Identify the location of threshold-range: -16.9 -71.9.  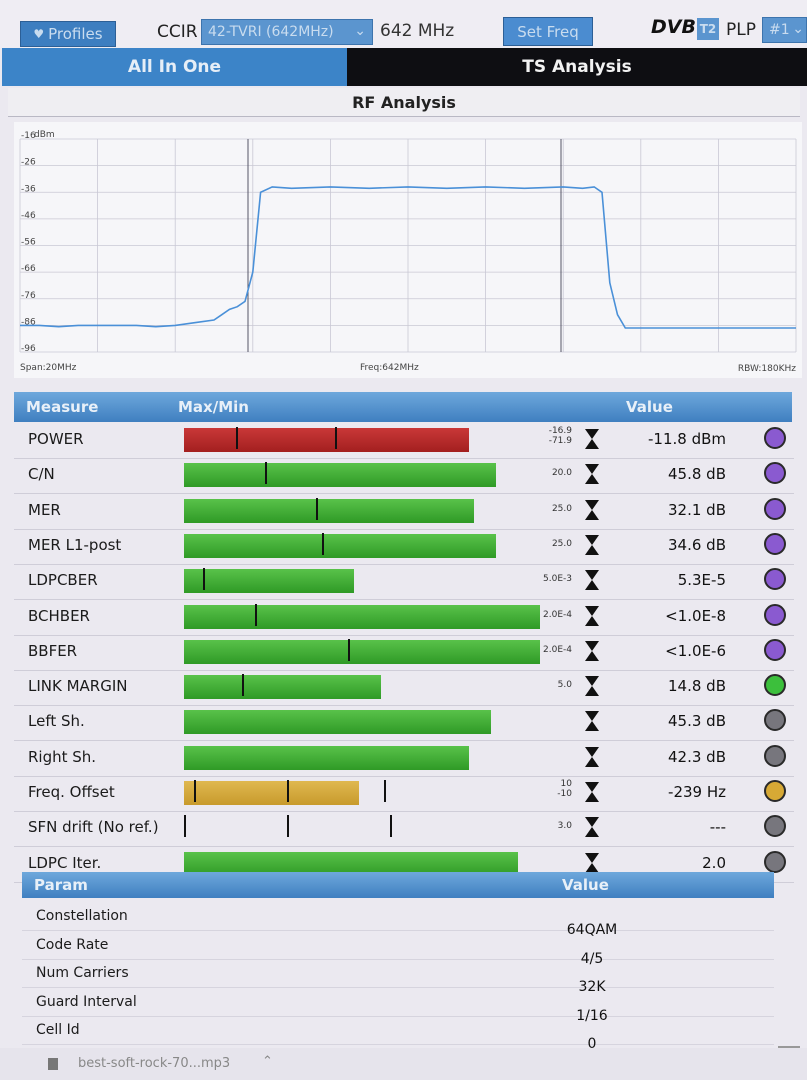
(560, 436).